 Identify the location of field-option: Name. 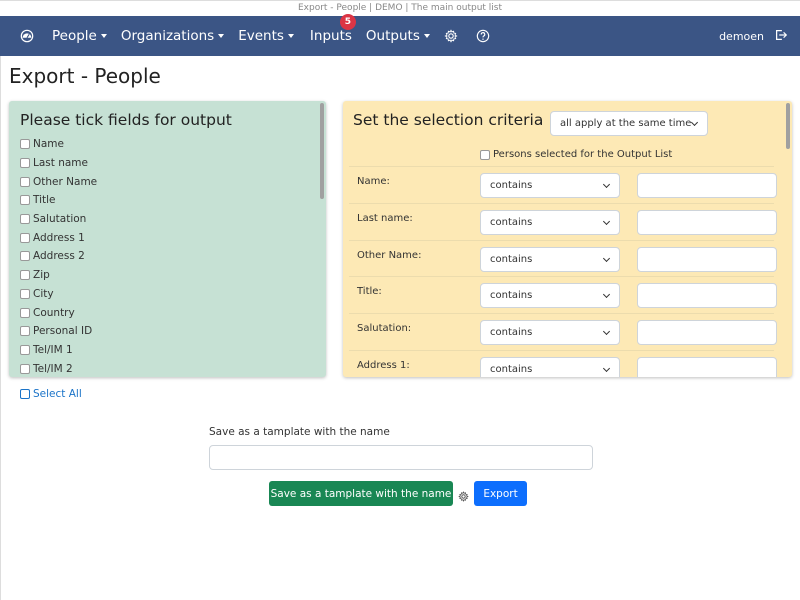
(167, 144).